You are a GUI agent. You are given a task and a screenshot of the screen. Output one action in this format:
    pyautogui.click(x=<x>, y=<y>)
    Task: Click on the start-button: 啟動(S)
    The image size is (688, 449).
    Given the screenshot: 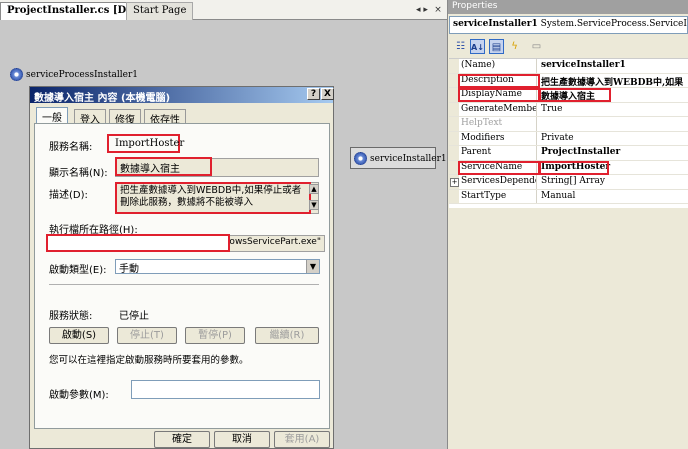 What is the action you would take?
    pyautogui.click(x=79, y=335)
    